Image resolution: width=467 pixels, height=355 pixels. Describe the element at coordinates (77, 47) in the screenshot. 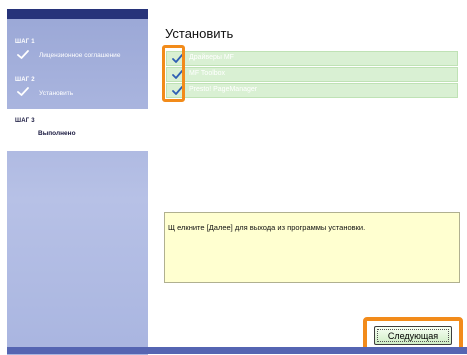

I see `step-1: ШАГ 1 Лицензионное соглашение` at that location.